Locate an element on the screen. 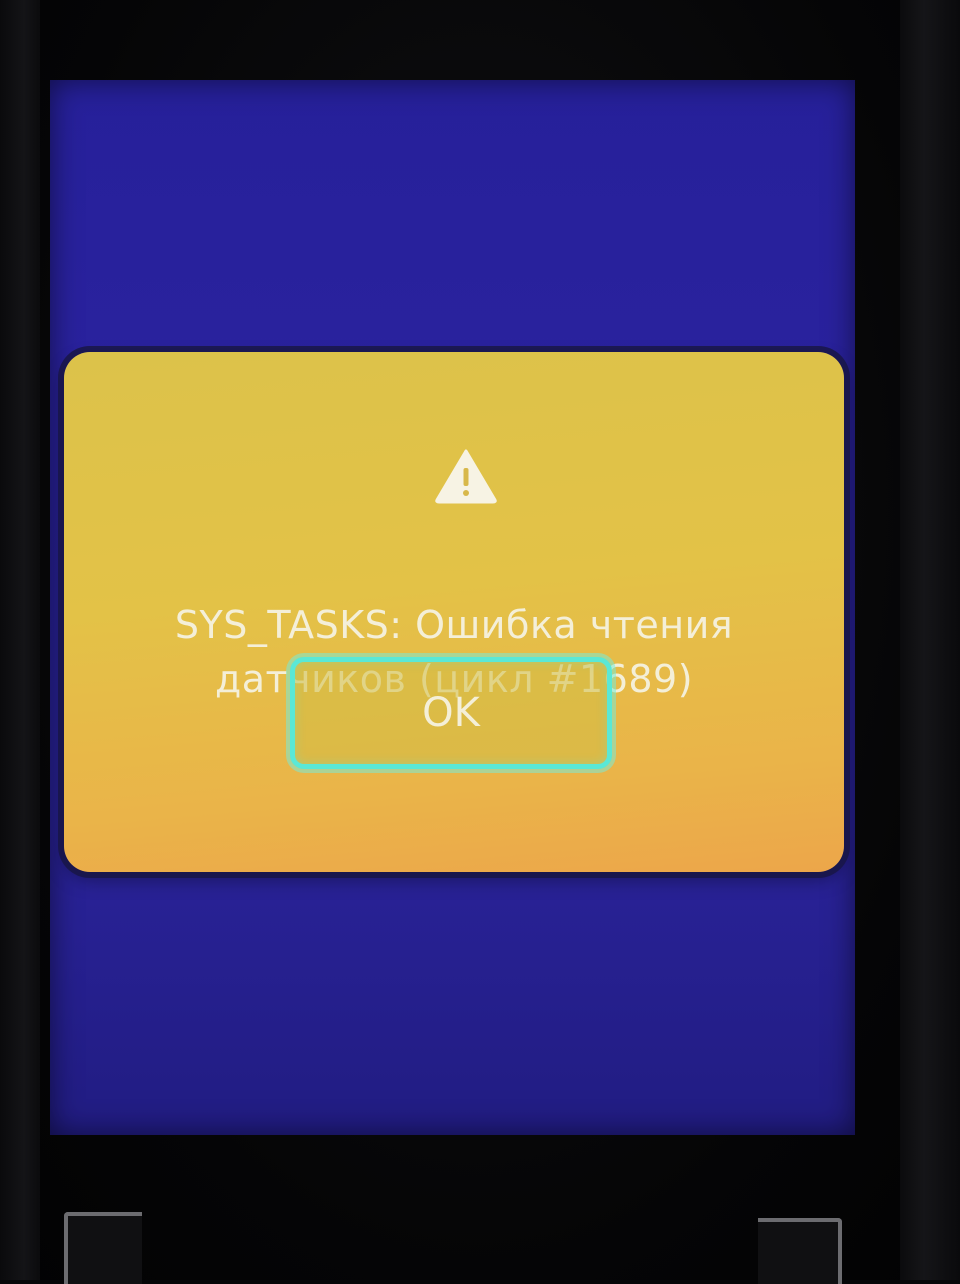 This screenshot has height=1284, width=960. device-bezel-right is located at coordinates (930, 640).